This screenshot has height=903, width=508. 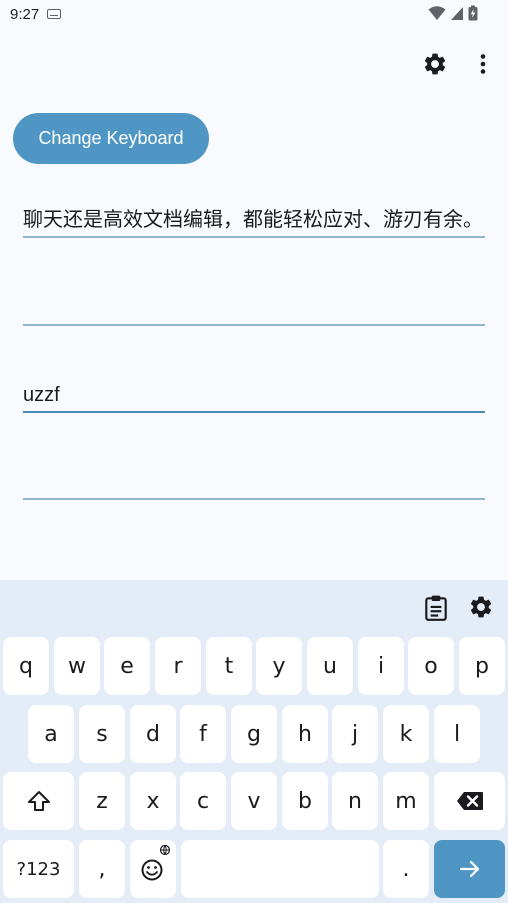 What do you see at coordinates (280, 869) in the screenshot?
I see `space-key` at bounding box center [280, 869].